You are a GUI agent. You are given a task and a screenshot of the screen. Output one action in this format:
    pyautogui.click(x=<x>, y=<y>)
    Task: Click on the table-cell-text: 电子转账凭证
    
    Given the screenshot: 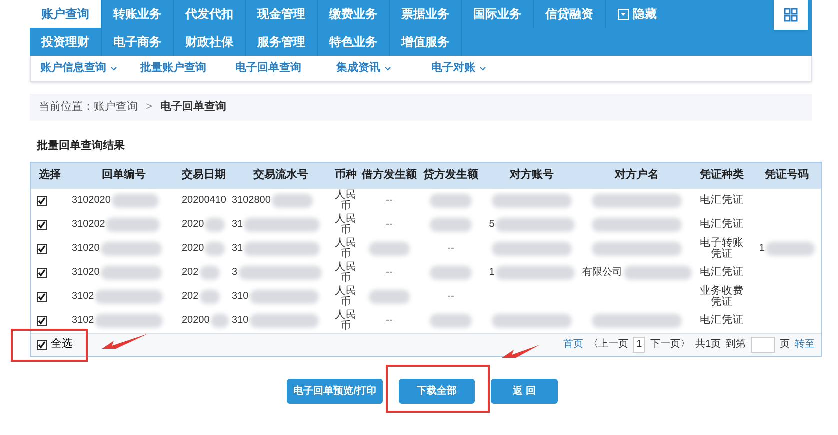 What is the action you would take?
    pyautogui.click(x=722, y=249)
    